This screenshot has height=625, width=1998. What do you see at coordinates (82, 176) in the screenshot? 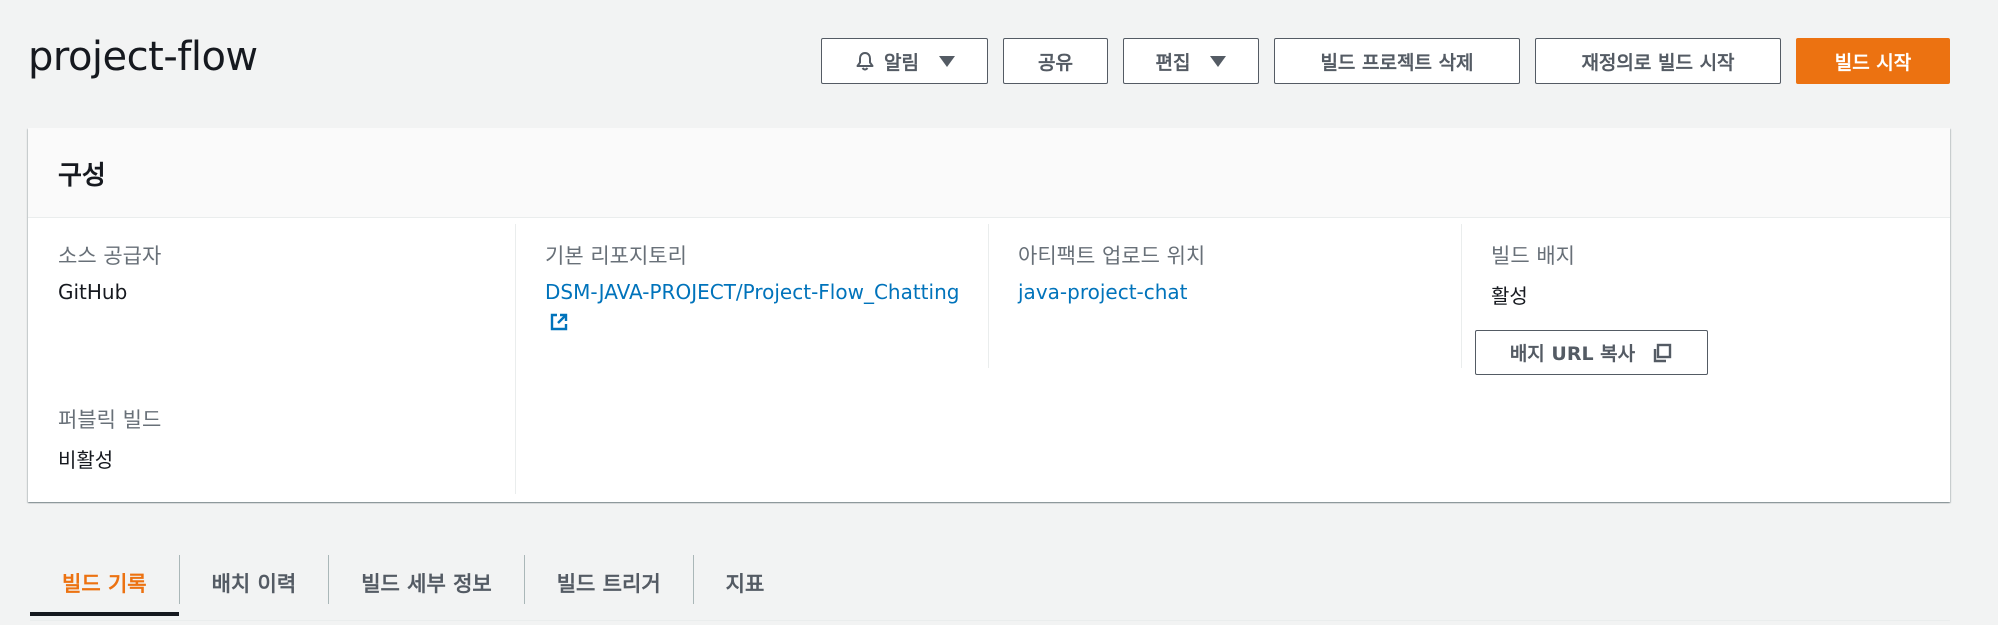
I see `configuration-title: 구성` at bounding box center [82, 176].